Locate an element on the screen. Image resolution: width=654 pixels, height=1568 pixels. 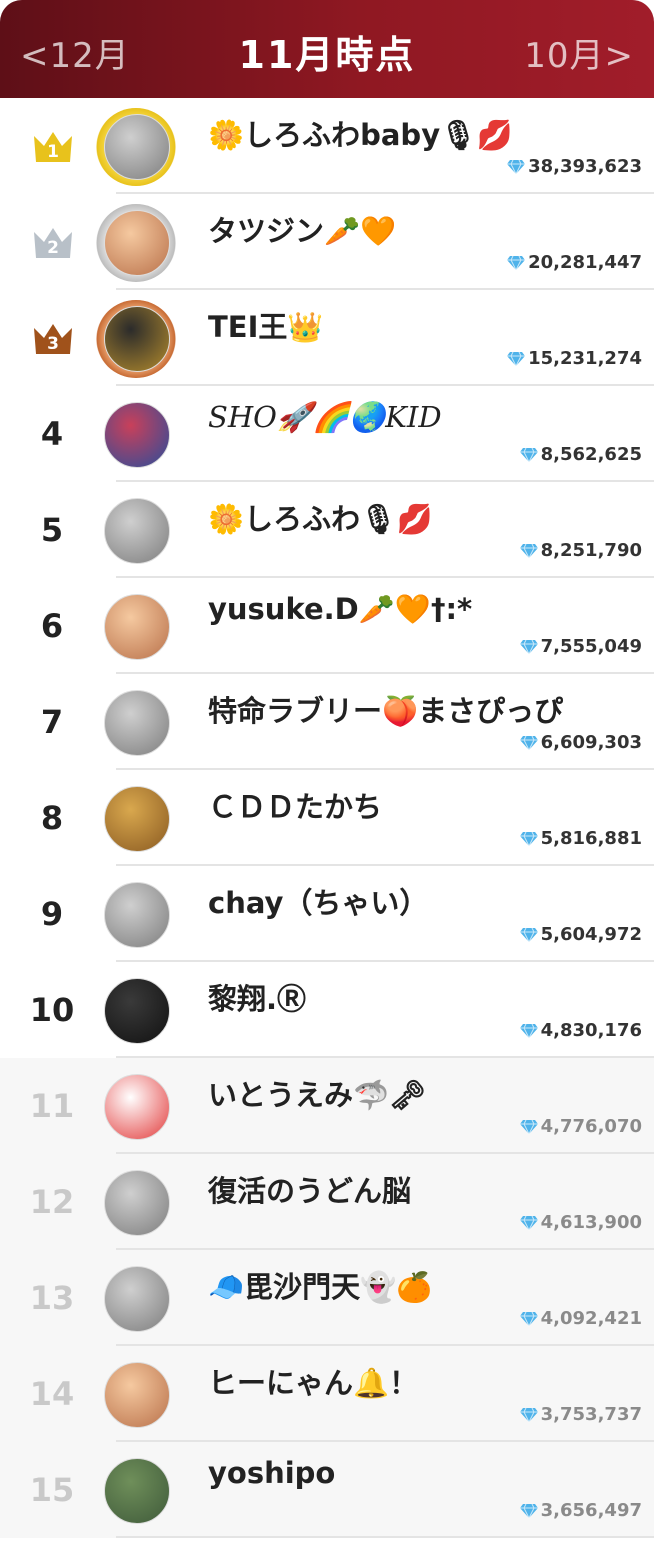
ranking-row: 10 黎翔.Ⓡ 4,830,176 is located at coordinates (327, 1010).